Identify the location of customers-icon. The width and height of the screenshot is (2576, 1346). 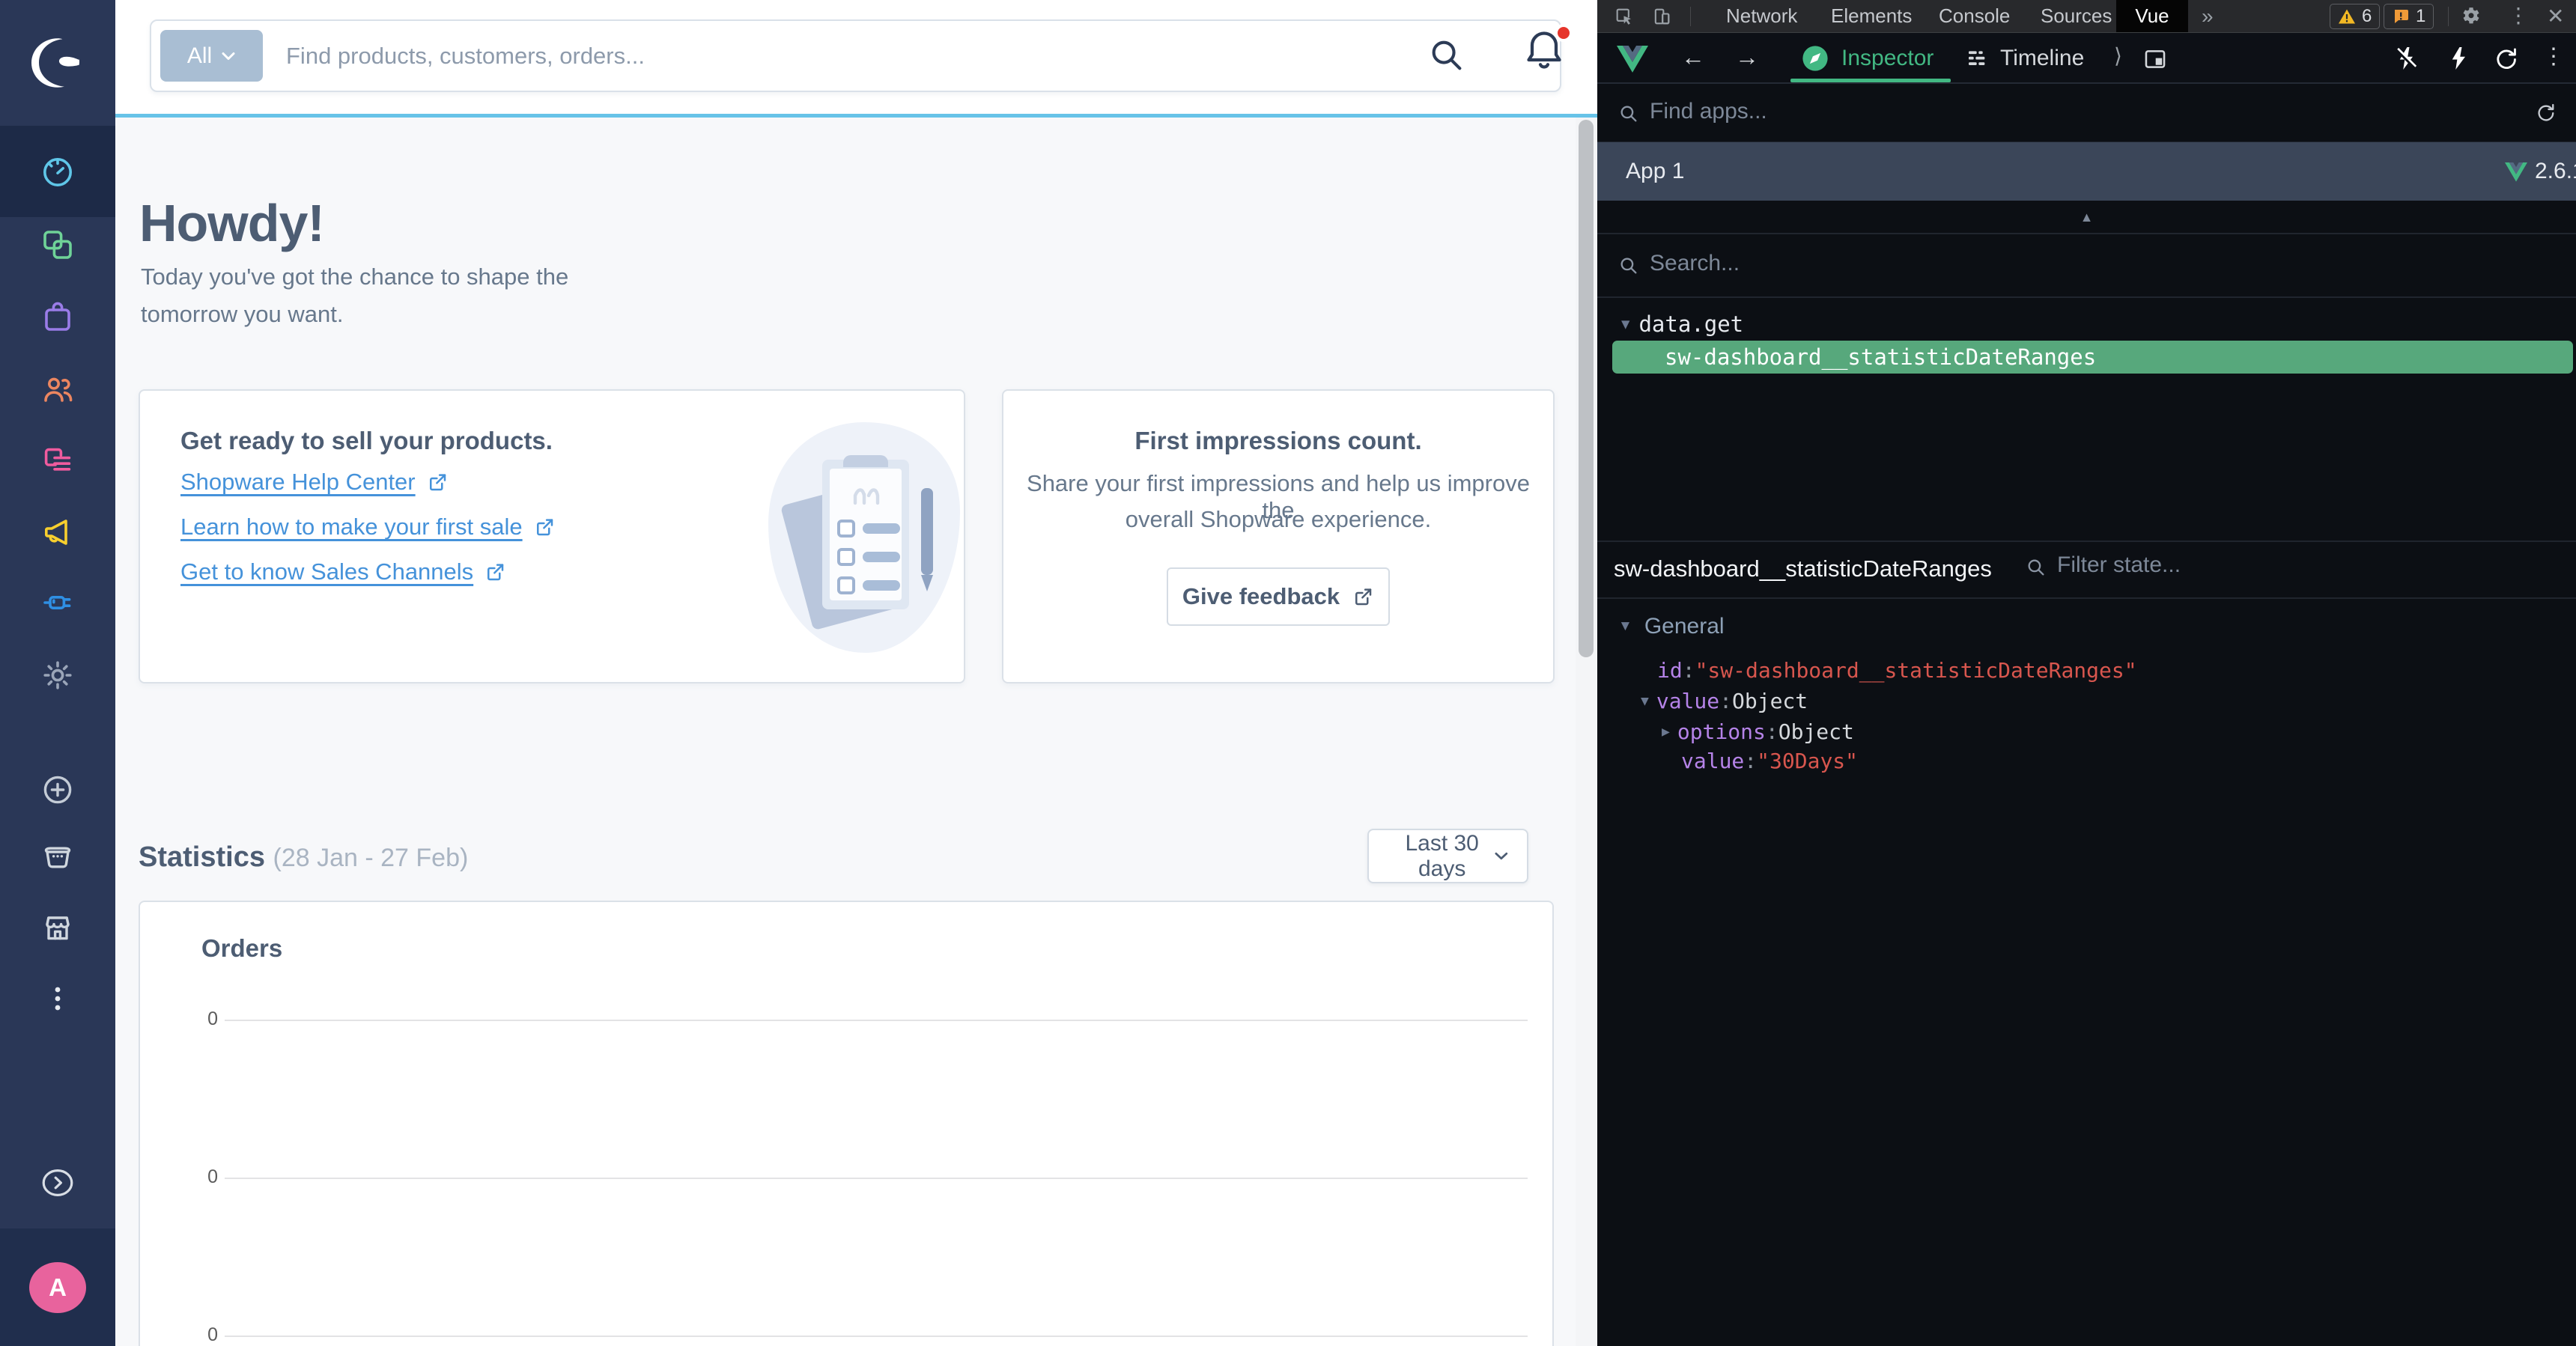
(58, 389).